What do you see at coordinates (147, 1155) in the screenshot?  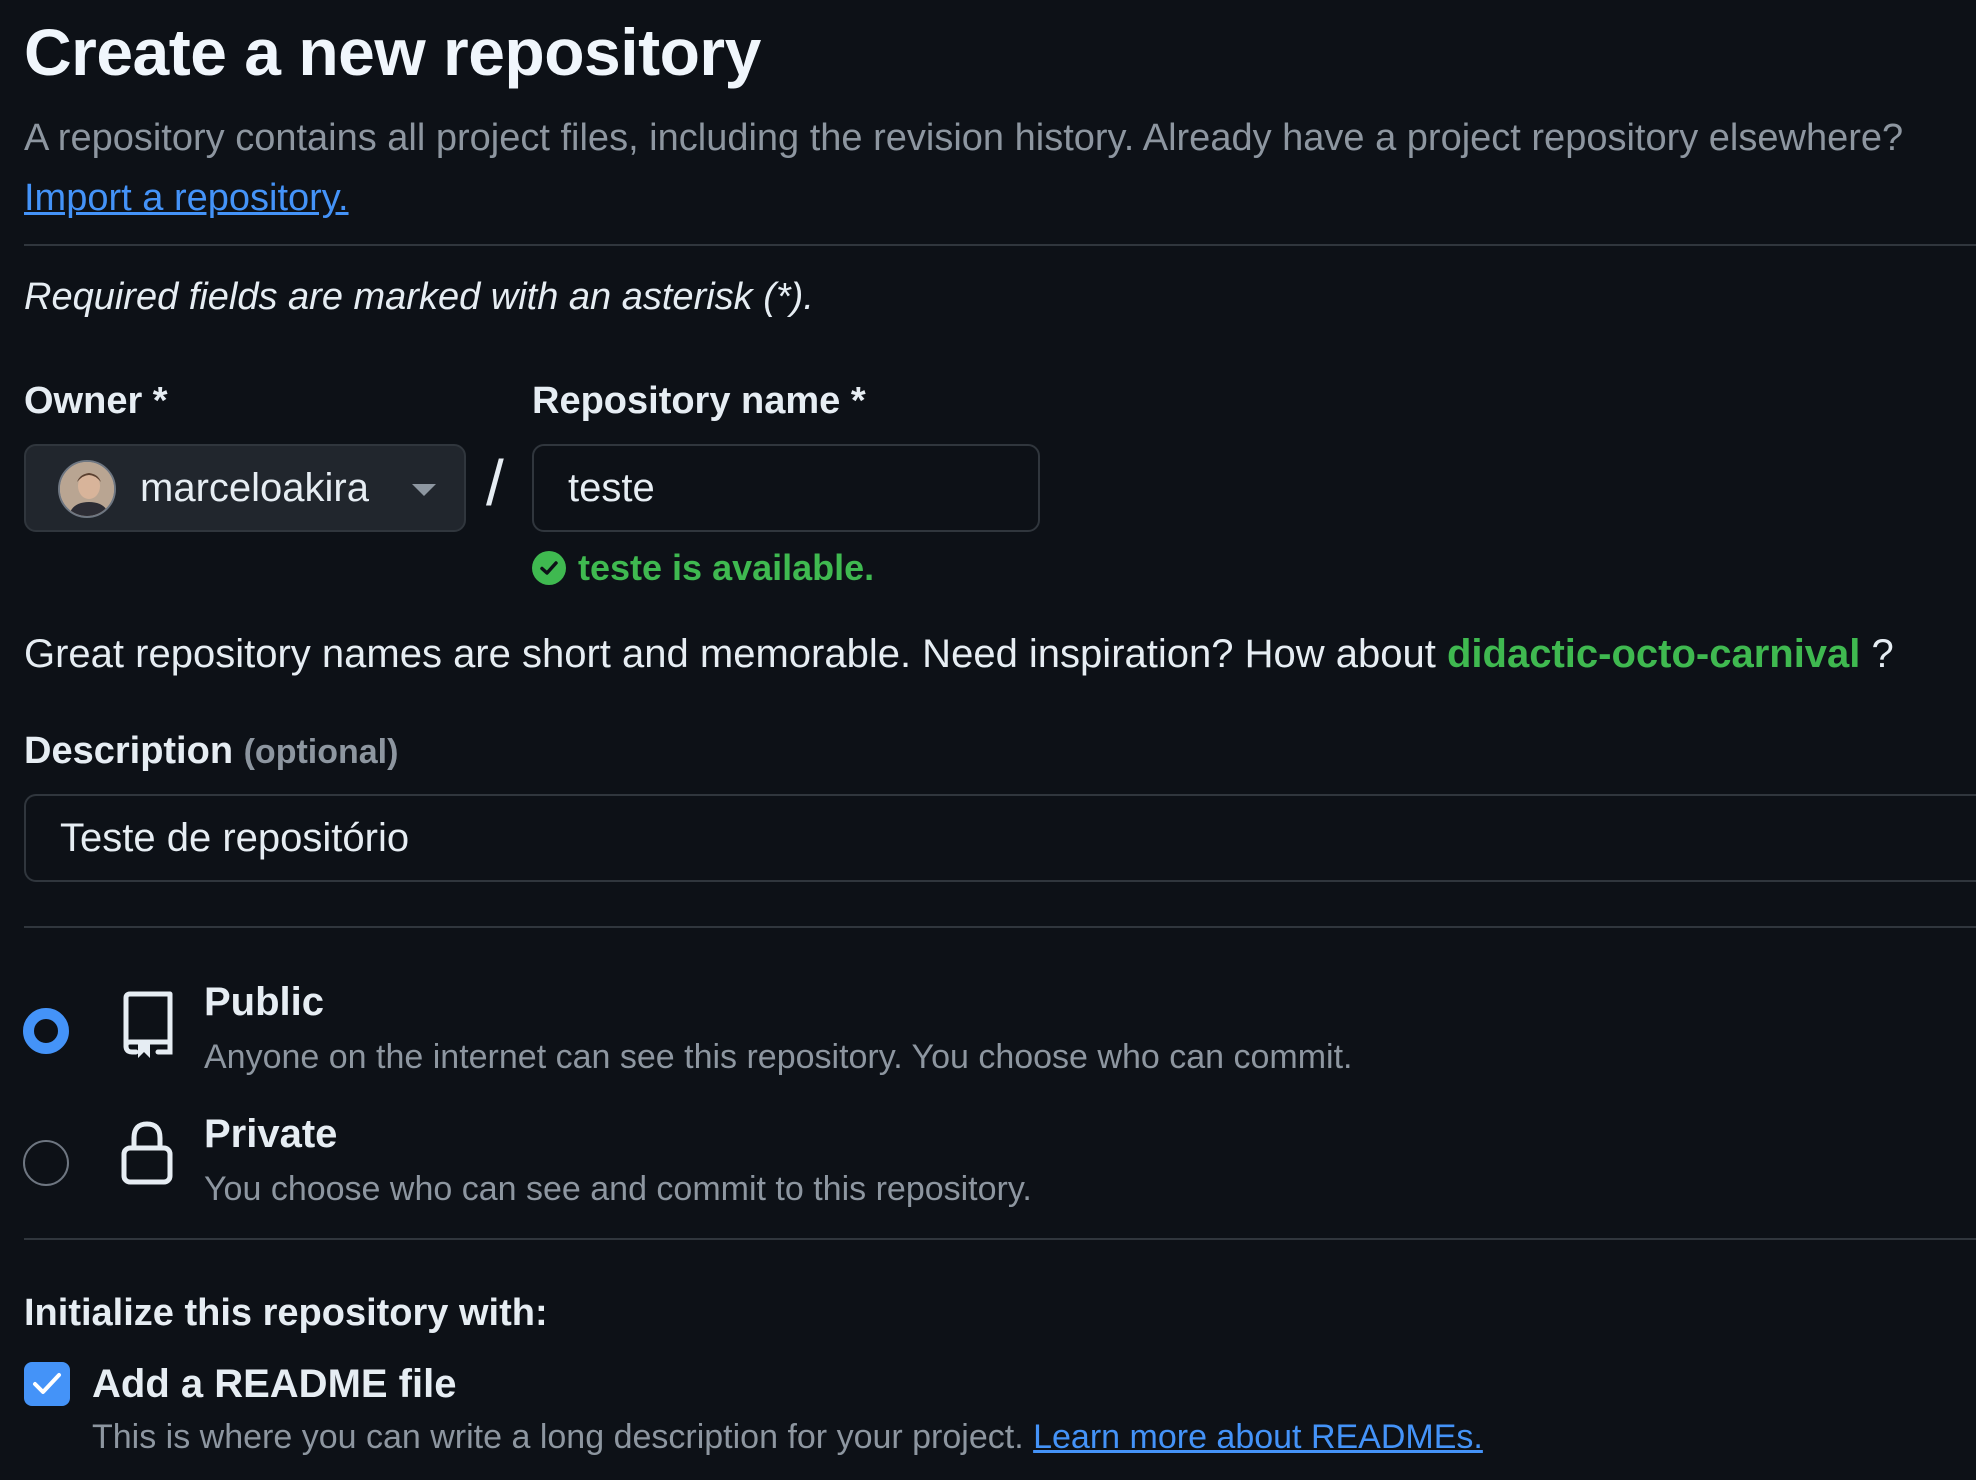 I see `lock-icon` at bounding box center [147, 1155].